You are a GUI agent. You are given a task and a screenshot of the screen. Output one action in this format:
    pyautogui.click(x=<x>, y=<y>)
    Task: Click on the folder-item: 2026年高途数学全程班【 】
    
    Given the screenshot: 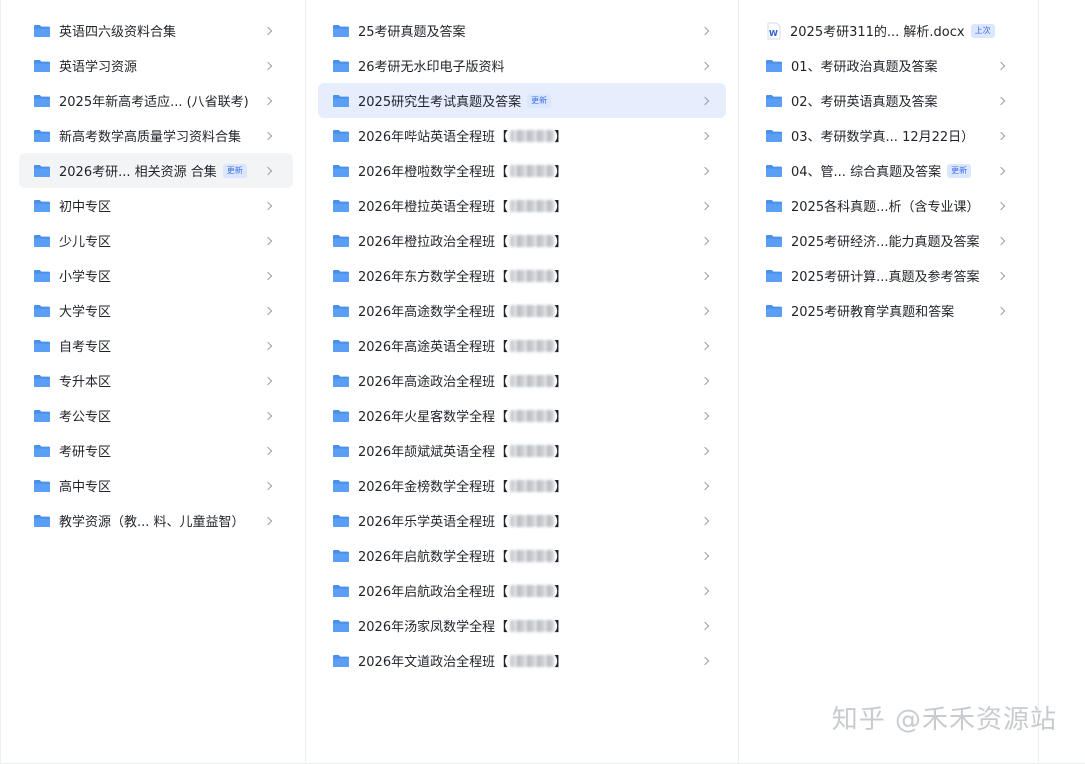 What is the action you would take?
    pyautogui.click(x=522, y=310)
    